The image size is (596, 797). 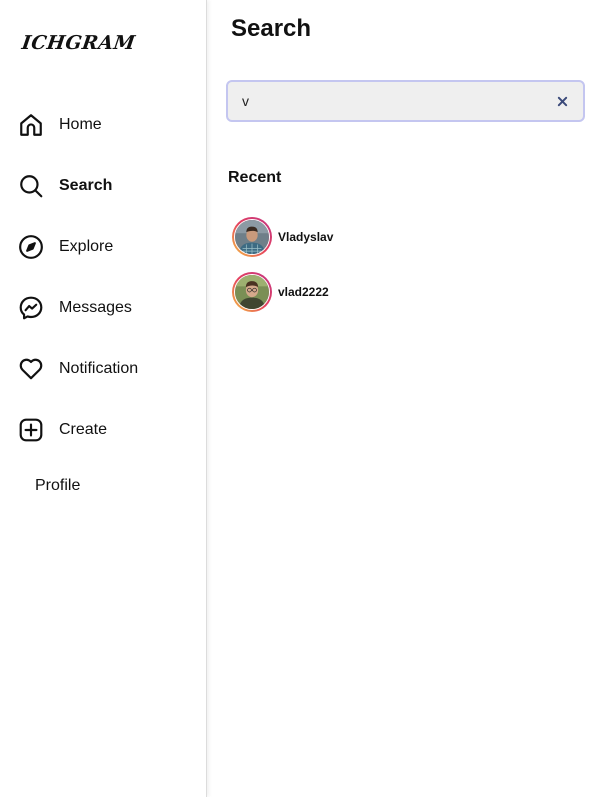 What do you see at coordinates (57, 486) in the screenshot?
I see `sidebar-item-profile: Profile` at bounding box center [57, 486].